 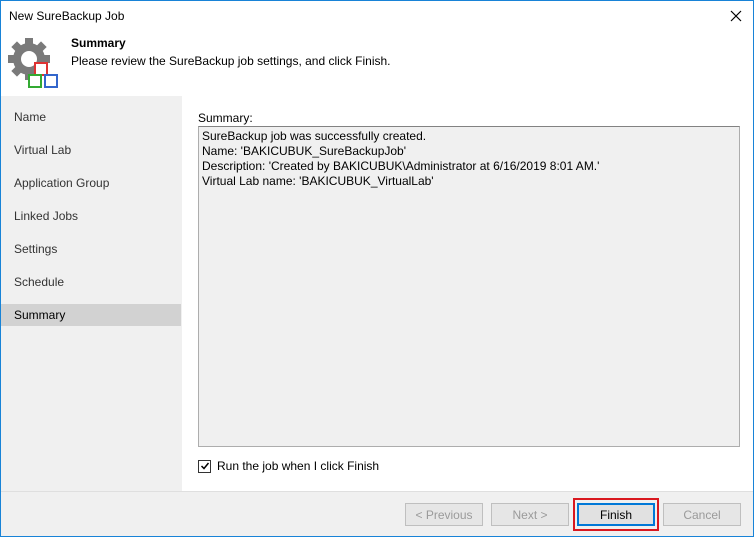 I want to click on sidebar-item-linked-jobs: Linked Jobs, so click(x=91, y=216).